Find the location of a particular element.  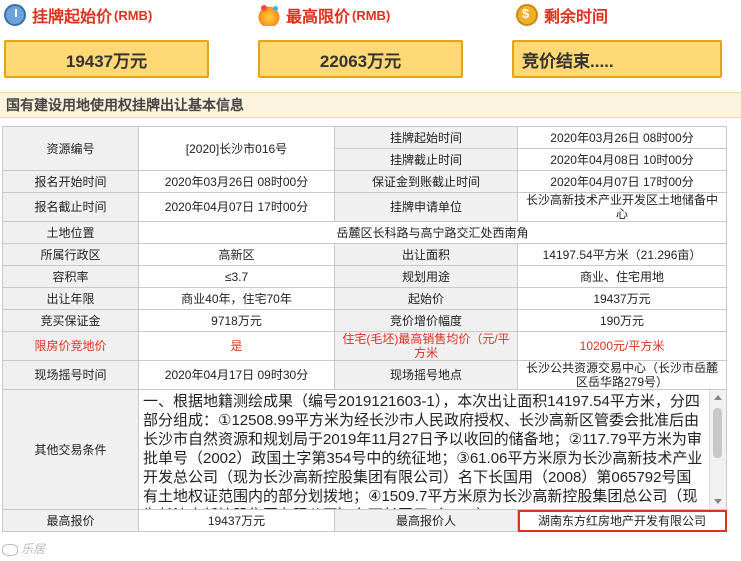

limit-price-label: 限房价竞地价 is located at coordinates (70, 346).